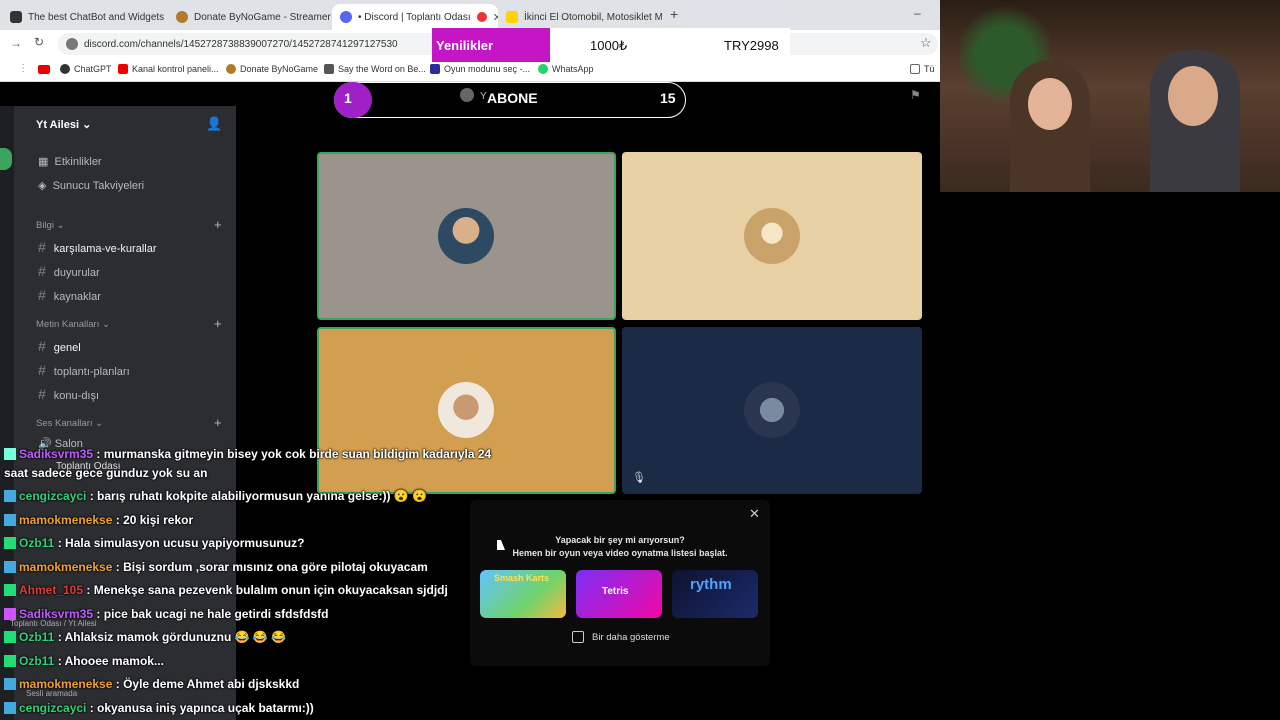 This screenshot has width=1280, height=720. I want to click on new-tab-button: +, so click(674, 14).